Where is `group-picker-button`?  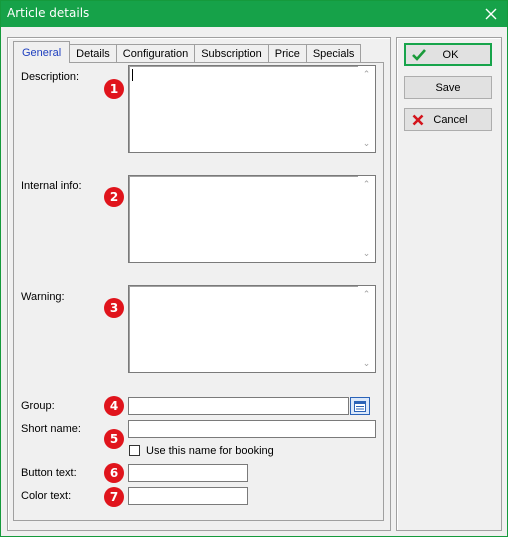
group-picker-button is located at coordinates (360, 406).